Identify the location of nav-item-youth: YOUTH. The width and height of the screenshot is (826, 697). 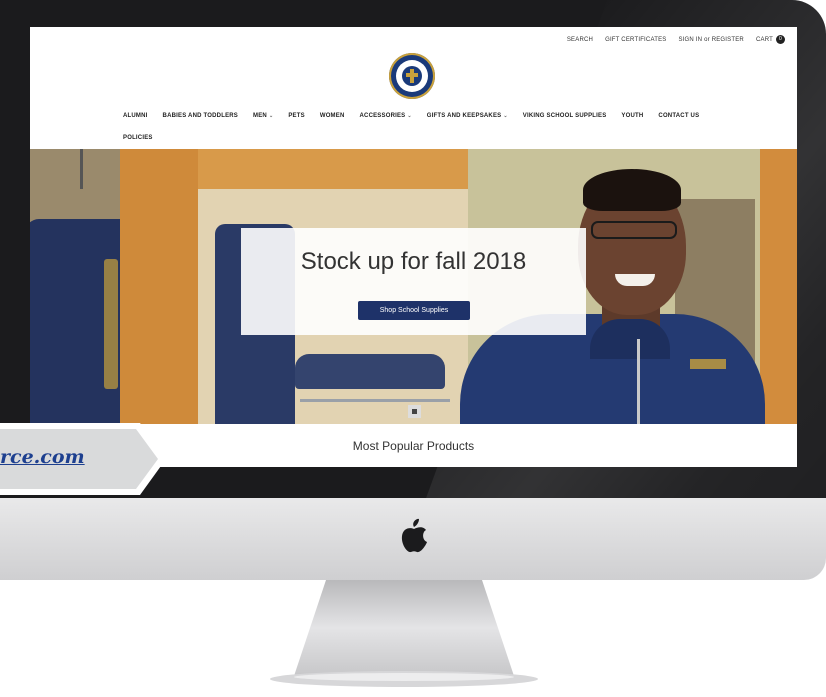
(632, 116).